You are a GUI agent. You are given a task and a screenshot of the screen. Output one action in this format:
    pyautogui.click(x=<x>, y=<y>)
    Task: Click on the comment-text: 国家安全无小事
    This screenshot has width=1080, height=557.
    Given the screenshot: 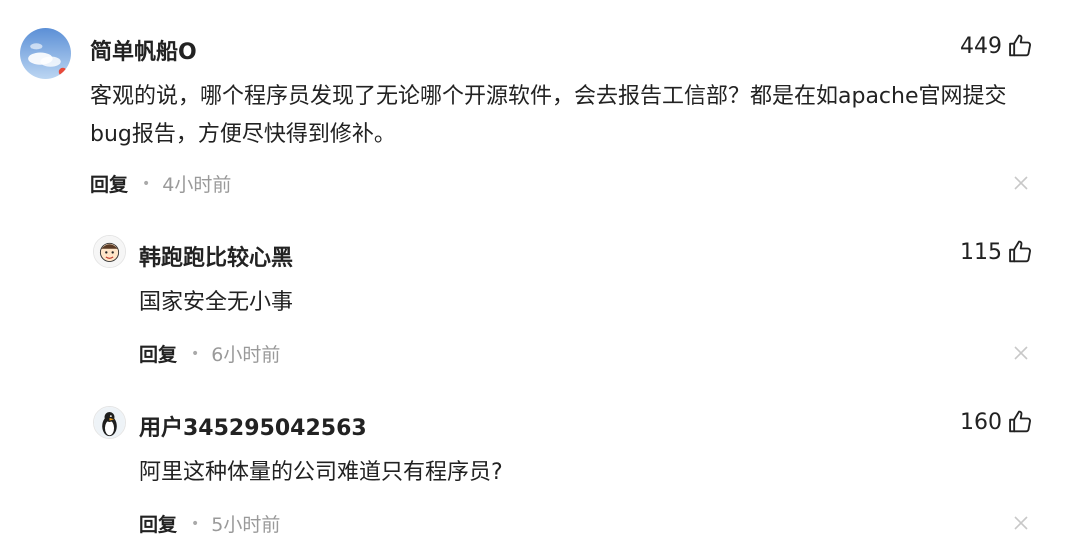 What is the action you would take?
    pyautogui.click(x=216, y=302)
    